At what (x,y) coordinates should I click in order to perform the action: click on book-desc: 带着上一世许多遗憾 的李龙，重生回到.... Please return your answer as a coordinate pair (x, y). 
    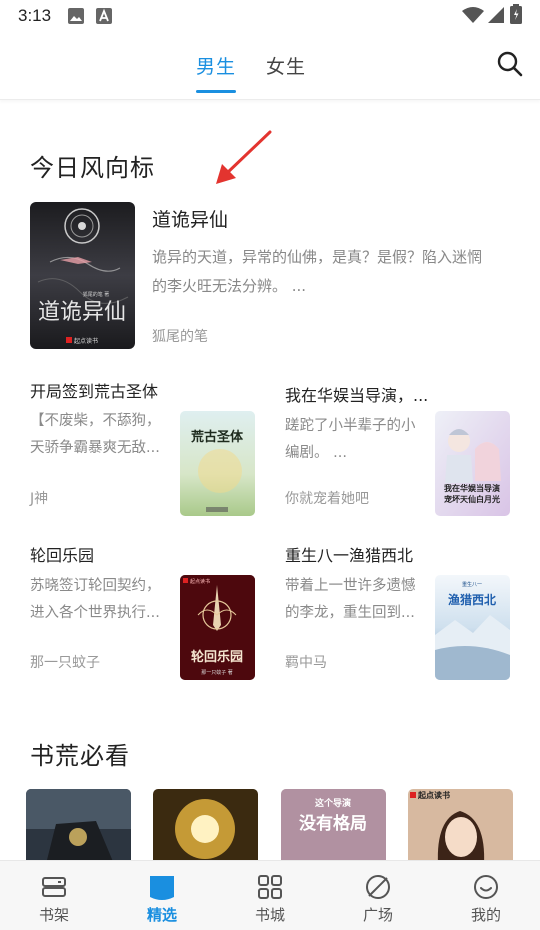
    Looking at the image, I should click on (350, 600).